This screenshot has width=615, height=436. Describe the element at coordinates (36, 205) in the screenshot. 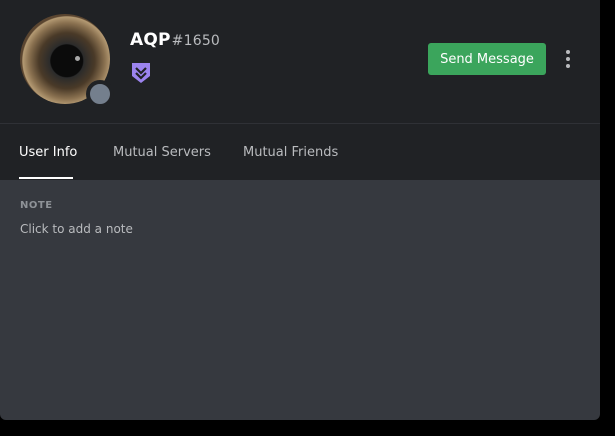

I see `note-heading: NOTE` at that location.